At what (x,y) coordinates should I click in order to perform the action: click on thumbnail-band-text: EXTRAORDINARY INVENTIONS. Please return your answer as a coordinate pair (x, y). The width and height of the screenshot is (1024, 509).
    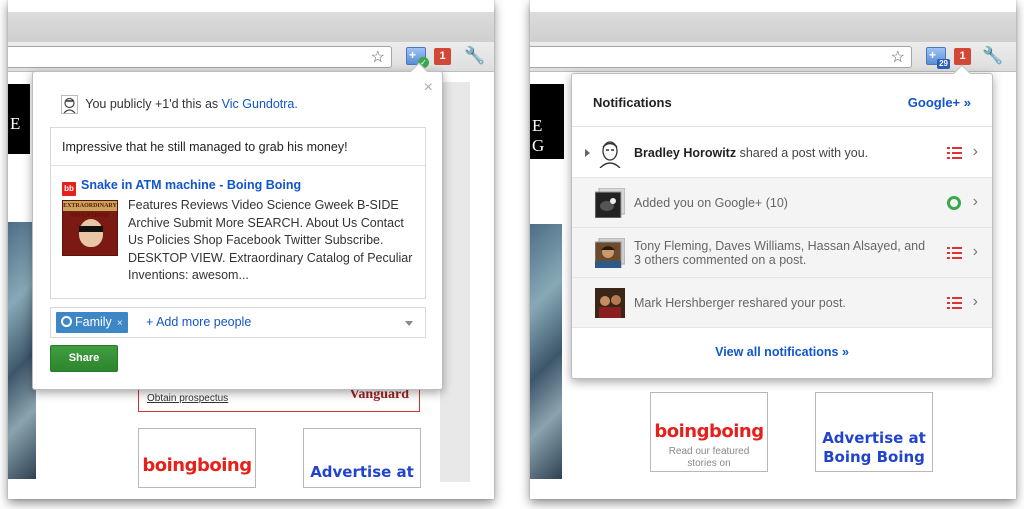
    Looking at the image, I should click on (90, 210).